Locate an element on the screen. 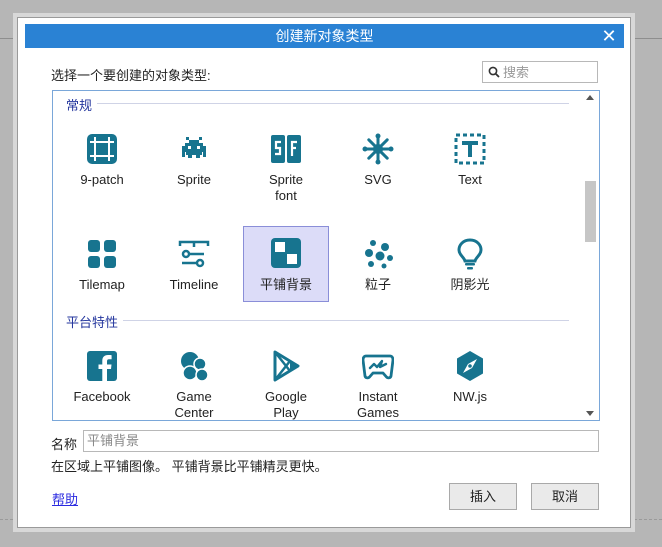  tiled-background-icon is located at coordinates (286, 253).